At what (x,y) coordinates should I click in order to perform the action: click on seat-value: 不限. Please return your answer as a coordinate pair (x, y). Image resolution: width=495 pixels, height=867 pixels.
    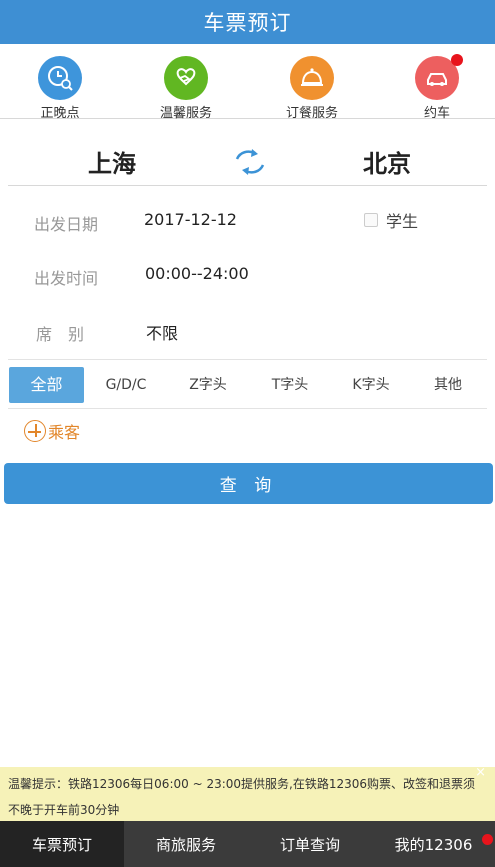
    Looking at the image, I should click on (162, 332).